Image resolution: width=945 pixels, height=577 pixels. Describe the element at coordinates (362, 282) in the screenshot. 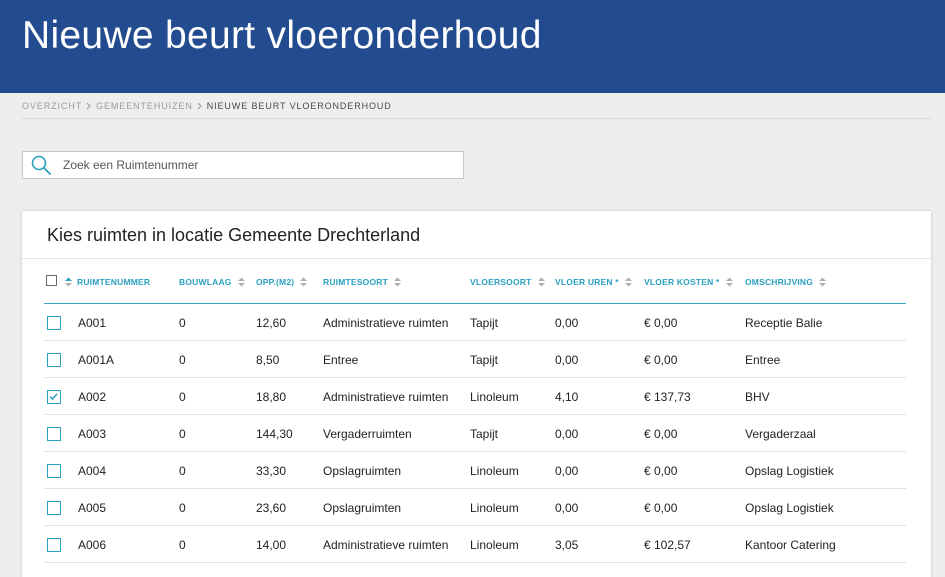

I see `col-header-ruimtesoort: RUIMTESOORT` at that location.